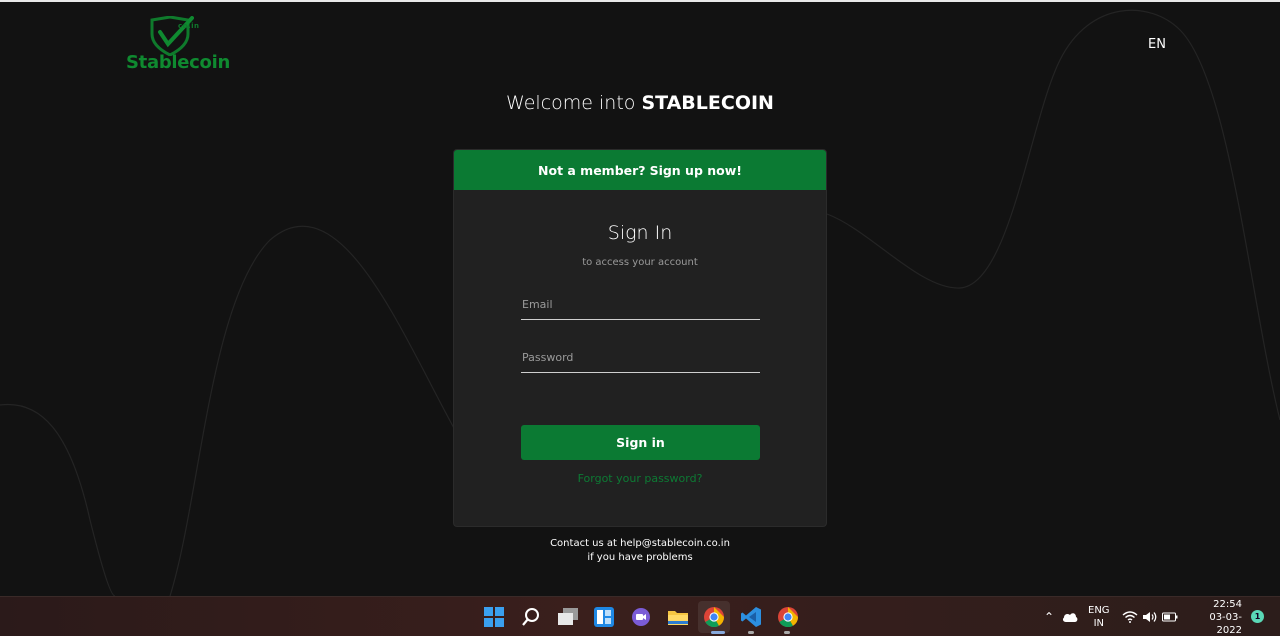 The height and width of the screenshot is (636, 1280). Describe the element at coordinates (604, 617) in the screenshot. I see `widgets-icon` at that location.